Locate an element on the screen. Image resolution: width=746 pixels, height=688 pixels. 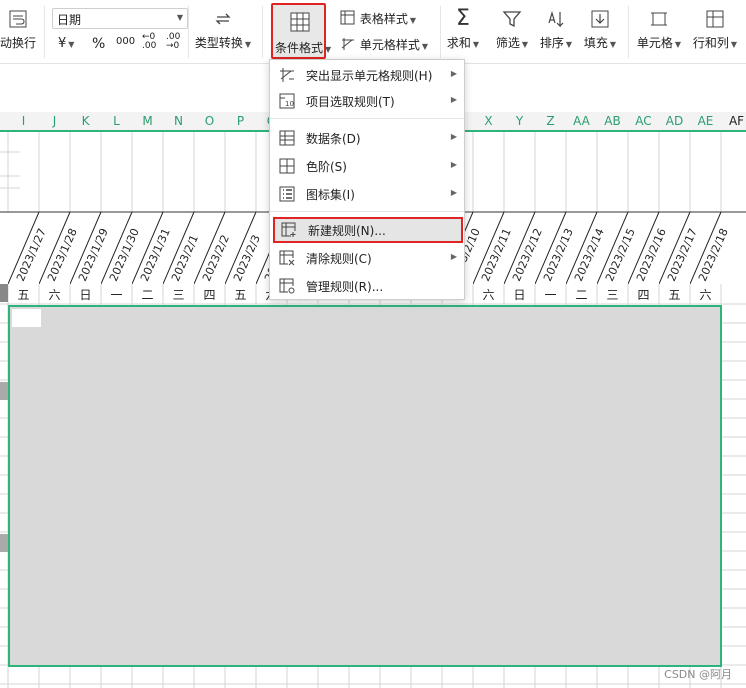
wrap-text-icon is located at coordinates (18, 19).